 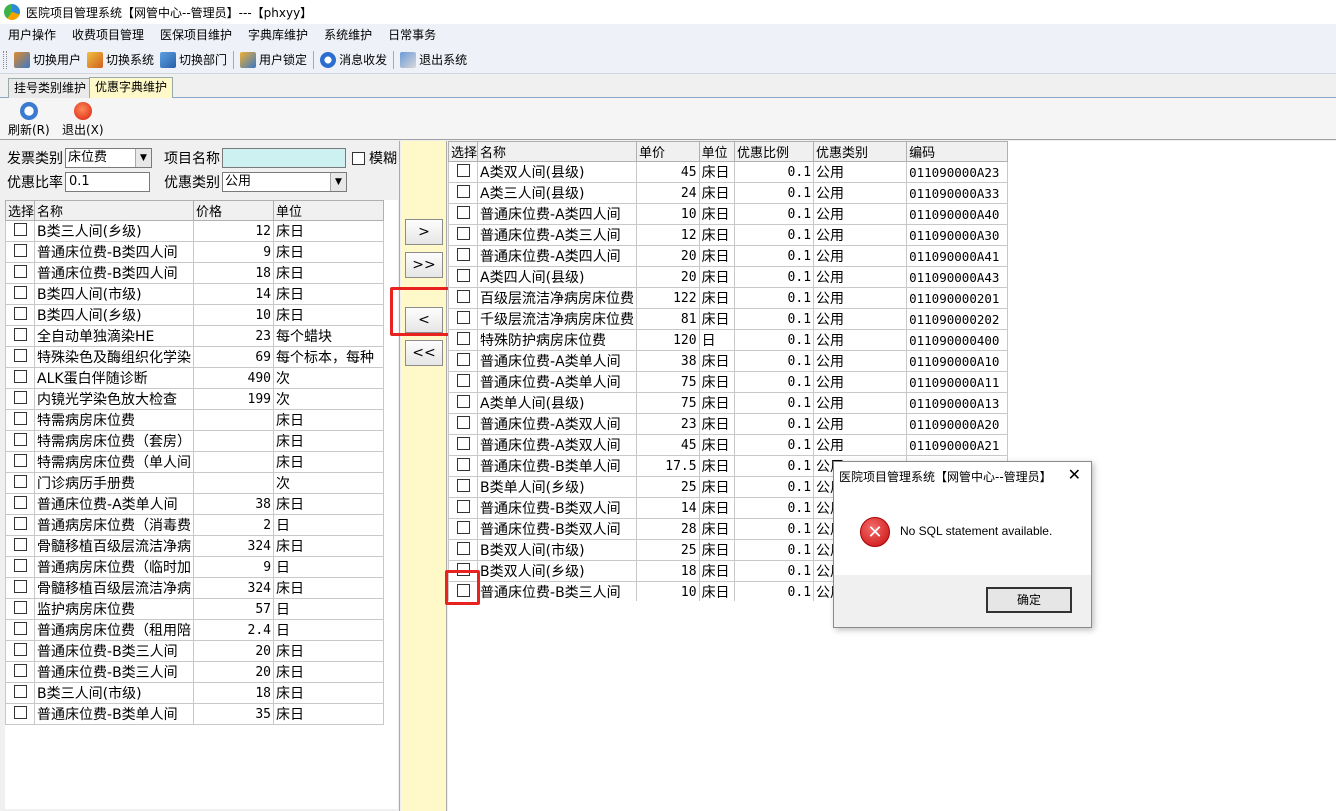 I want to click on move-right-button: >, so click(x=424, y=232).